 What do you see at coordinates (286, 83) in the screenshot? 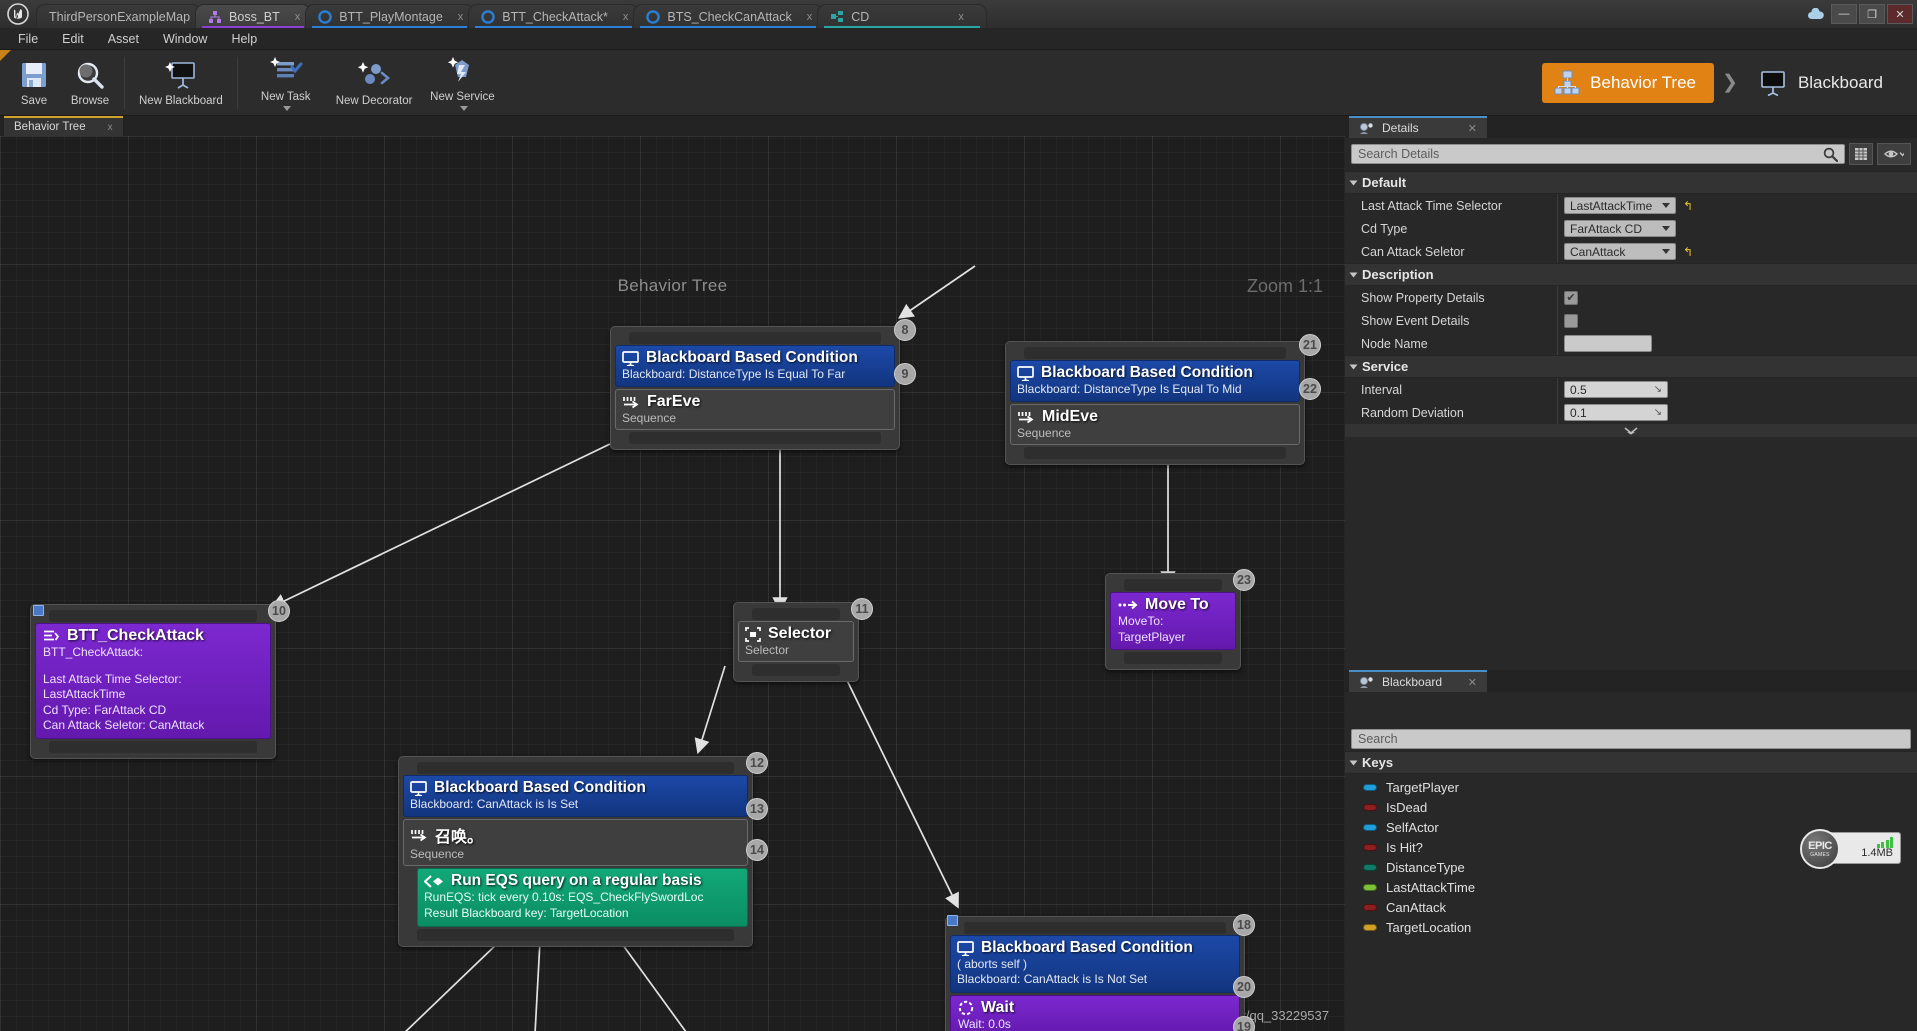
I see `new-task-button: New Task` at bounding box center [286, 83].